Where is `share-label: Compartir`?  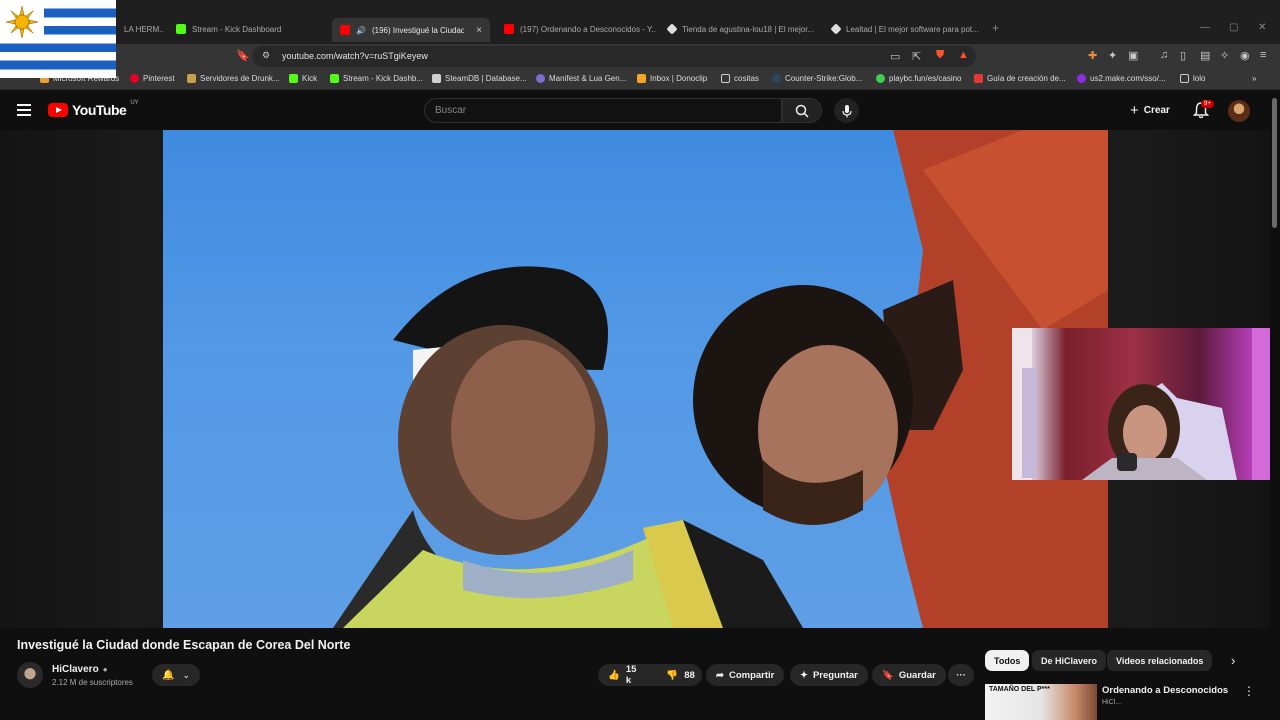
share-label: Compartir is located at coordinates (751, 675).